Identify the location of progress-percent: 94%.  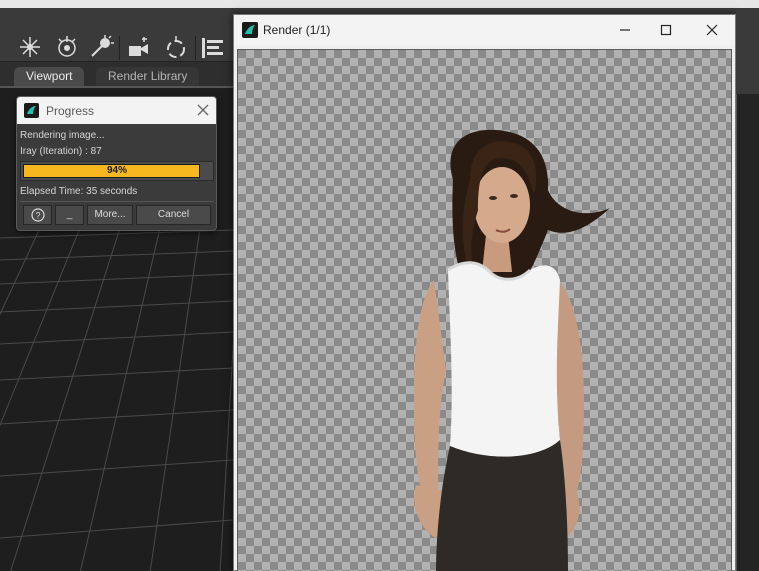
(116, 170).